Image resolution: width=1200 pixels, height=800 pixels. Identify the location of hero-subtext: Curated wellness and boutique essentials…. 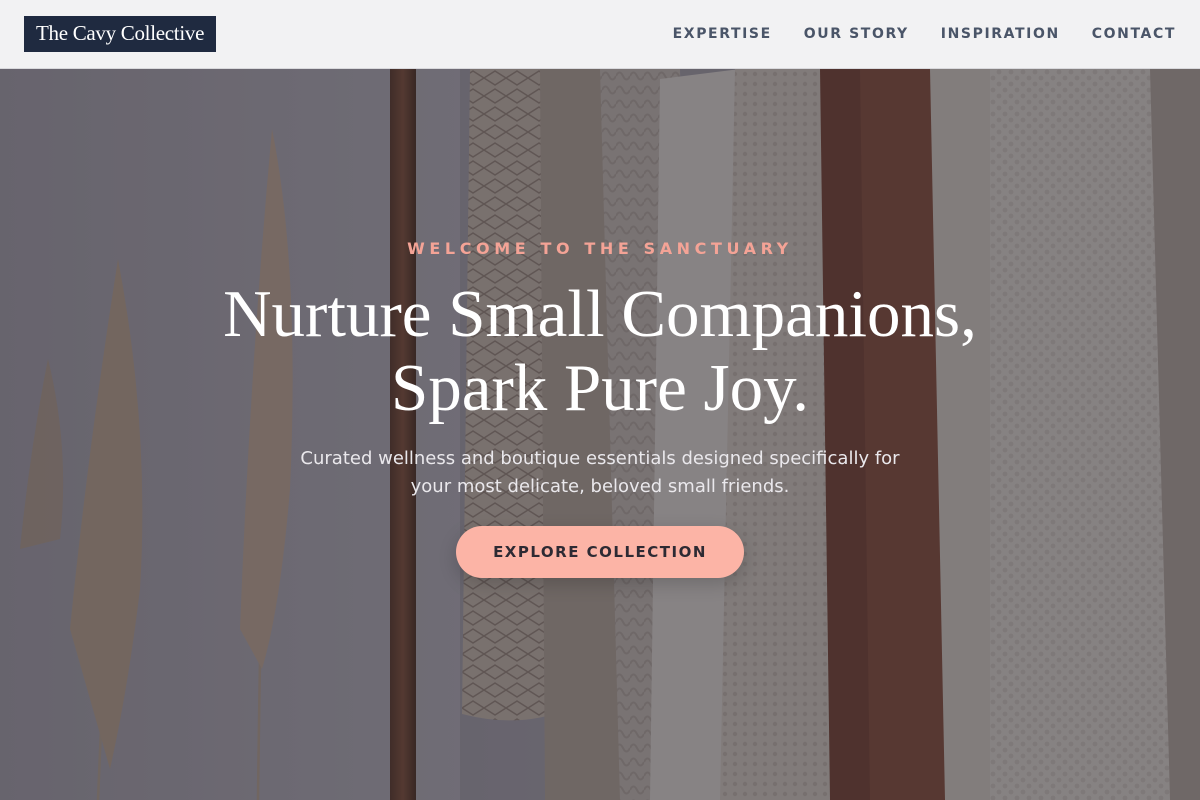
(600, 472).